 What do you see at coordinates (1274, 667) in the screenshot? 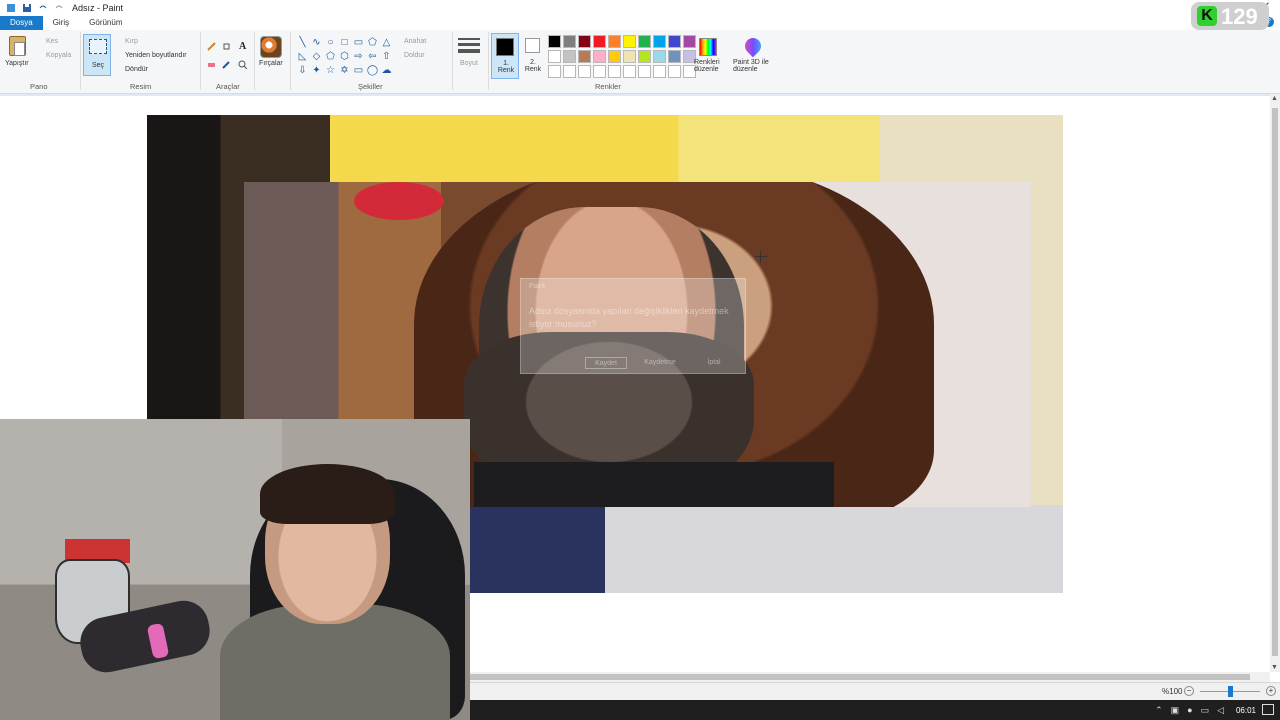
I see `scroll-down-icon: ▼` at bounding box center [1274, 667].